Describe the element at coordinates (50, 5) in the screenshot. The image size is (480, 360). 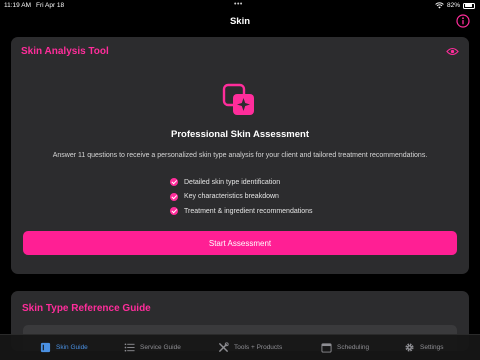
I see `status-date: Fri Apr 18` at that location.